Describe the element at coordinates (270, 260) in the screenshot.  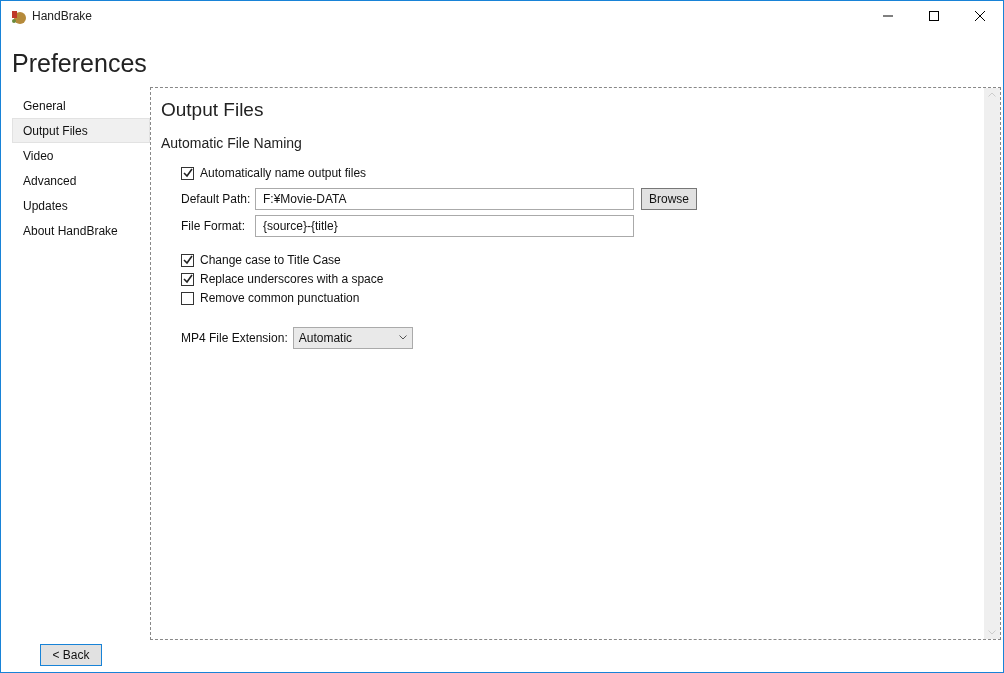
I see `checkbox-label: Change case to Title Case` at that location.